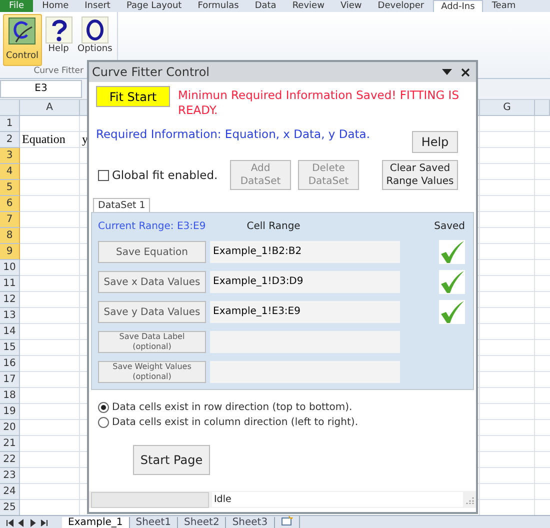 The width and height of the screenshot is (550, 528). I want to click on range-field: Example_1!D3:D9, so click(305, 282).